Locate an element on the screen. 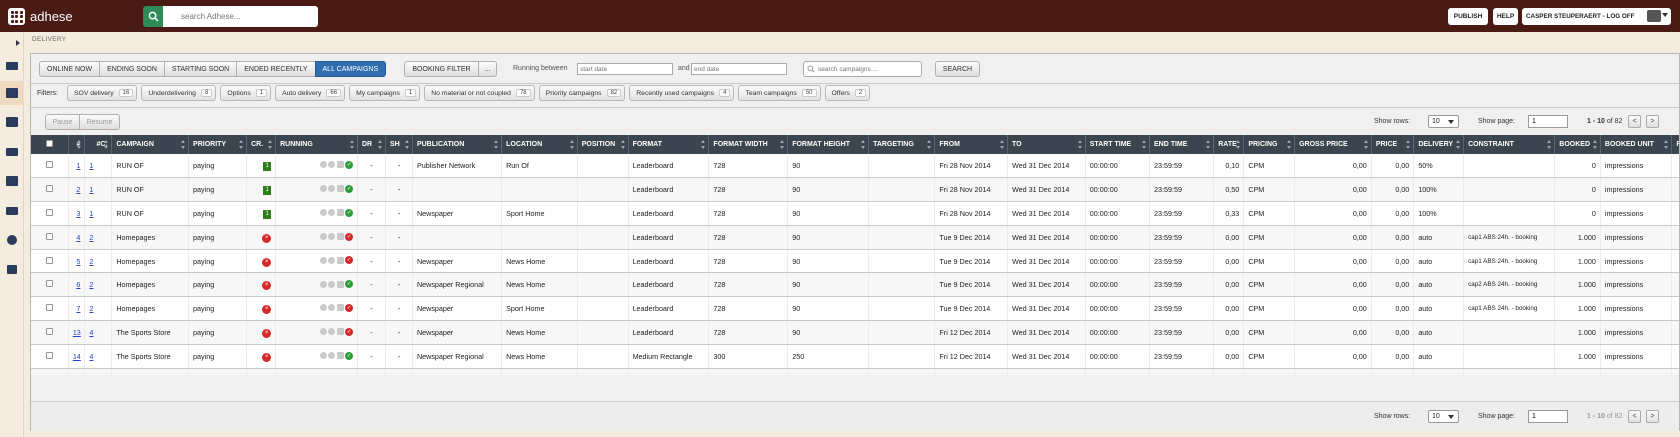 This screenshot has width=1680, height=437. column-header: #C. is located at coordinates (98, 144).